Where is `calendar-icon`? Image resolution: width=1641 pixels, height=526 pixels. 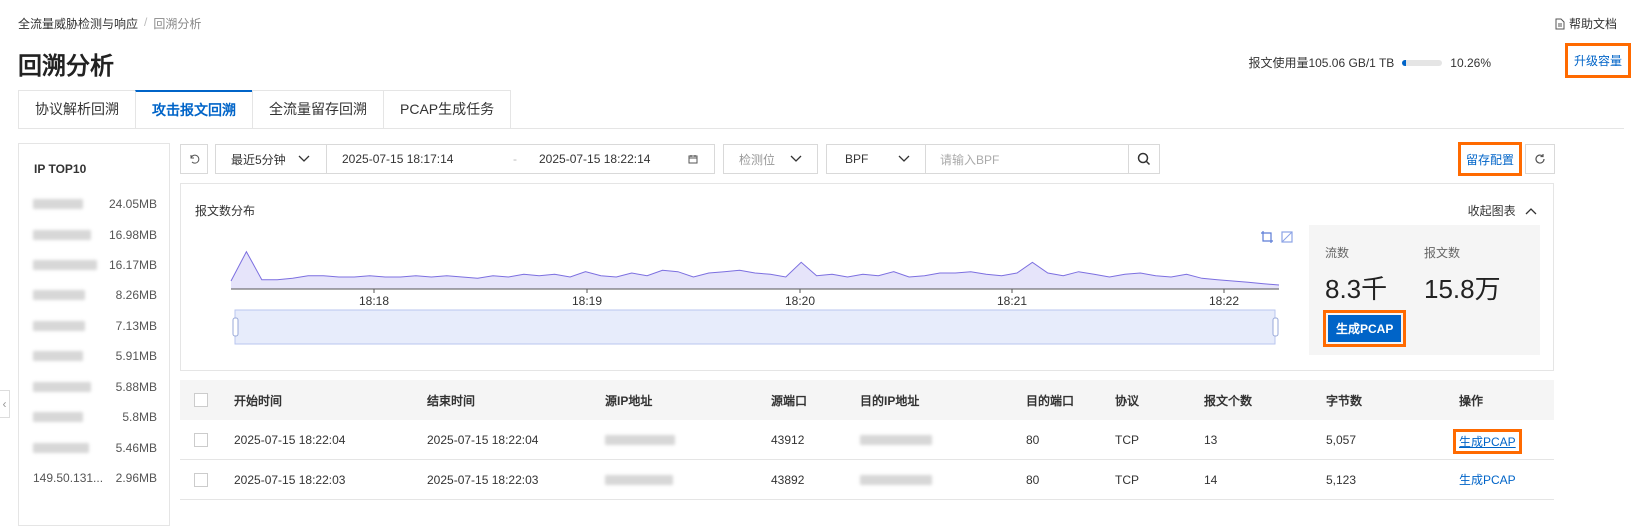
calendar-icon is located at coordinates (693, 159).